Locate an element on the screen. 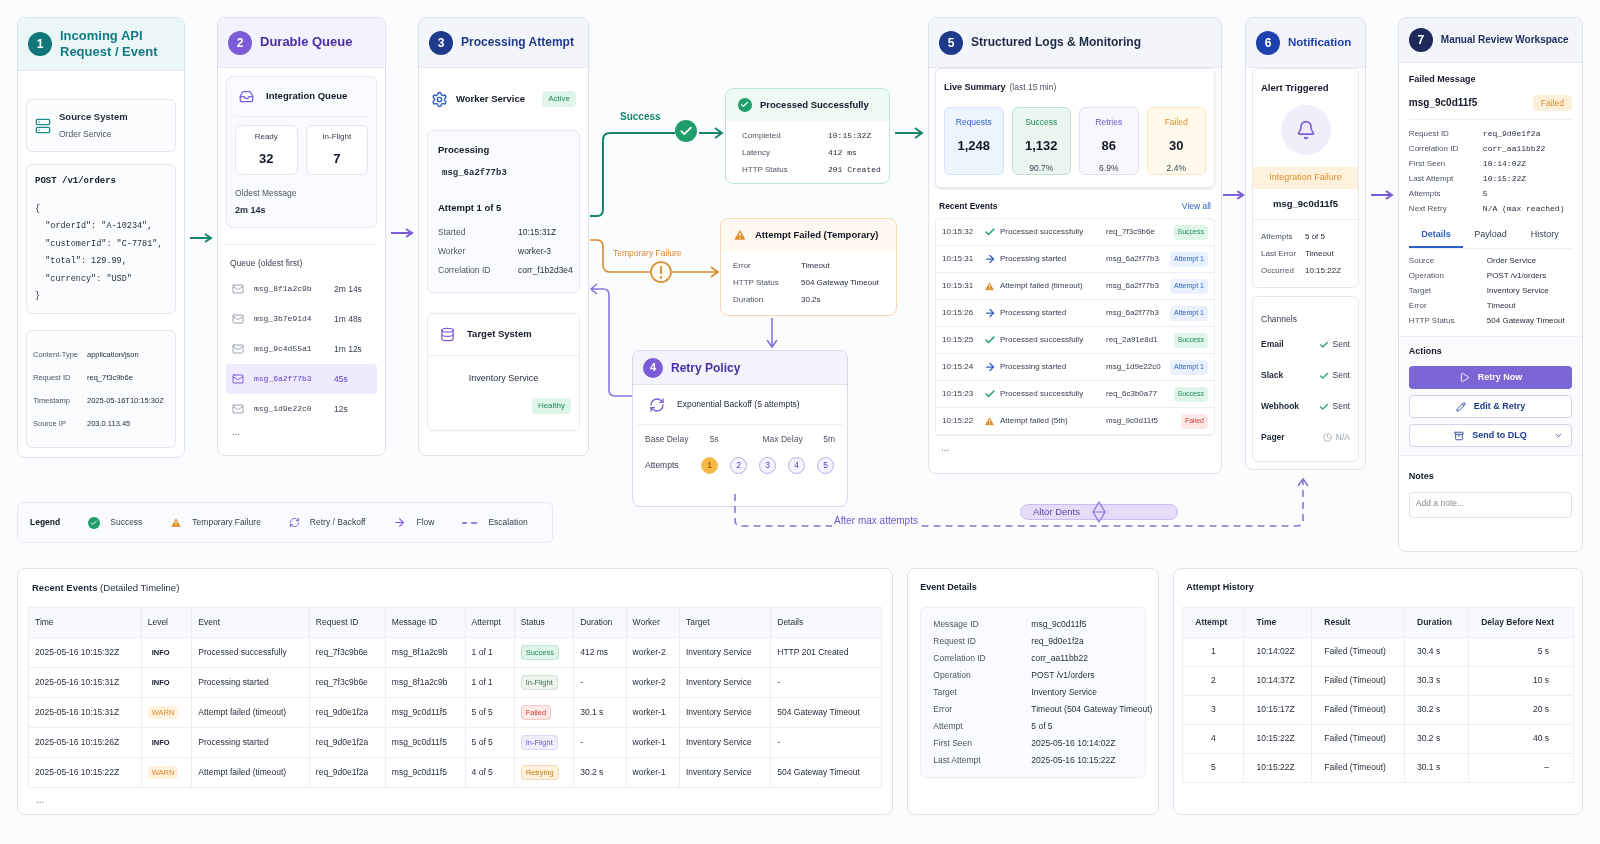 This screenshot has height=844, width=1600. card-title: Incoming API Request / Event is located at coordinates (109, 44).